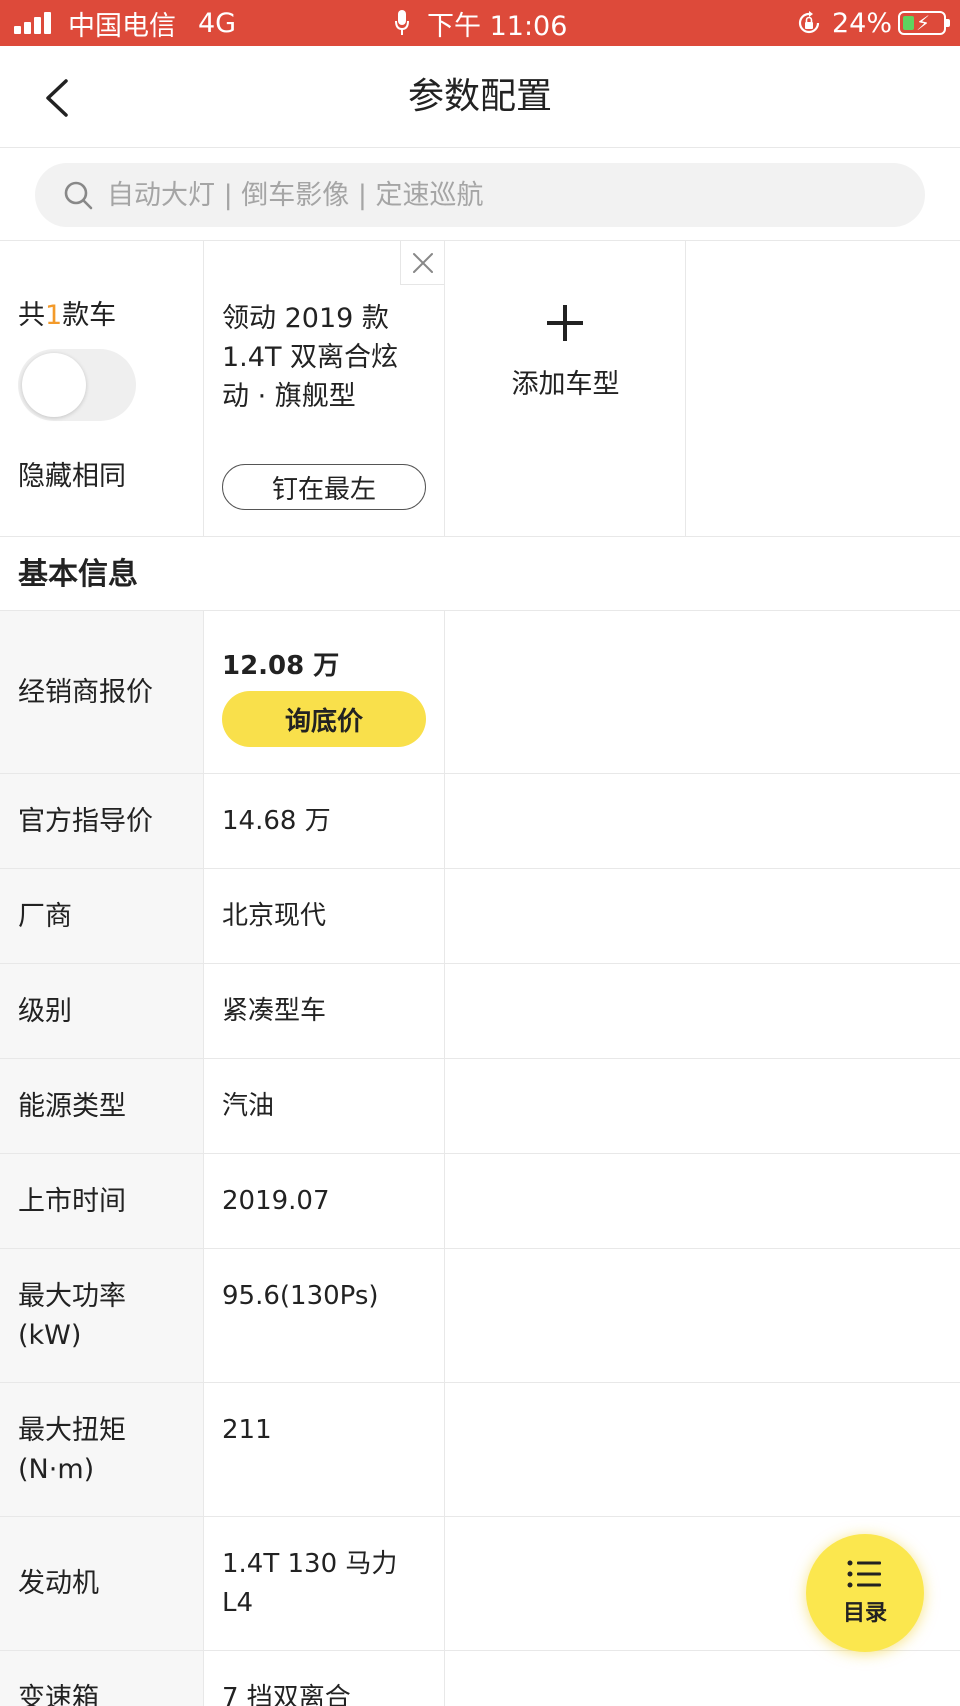 The image size is (960, 1706). Describe the element at coordinates (324, 487) in the screenshot. I see `pin-left-button: 钉在最左` at that location.